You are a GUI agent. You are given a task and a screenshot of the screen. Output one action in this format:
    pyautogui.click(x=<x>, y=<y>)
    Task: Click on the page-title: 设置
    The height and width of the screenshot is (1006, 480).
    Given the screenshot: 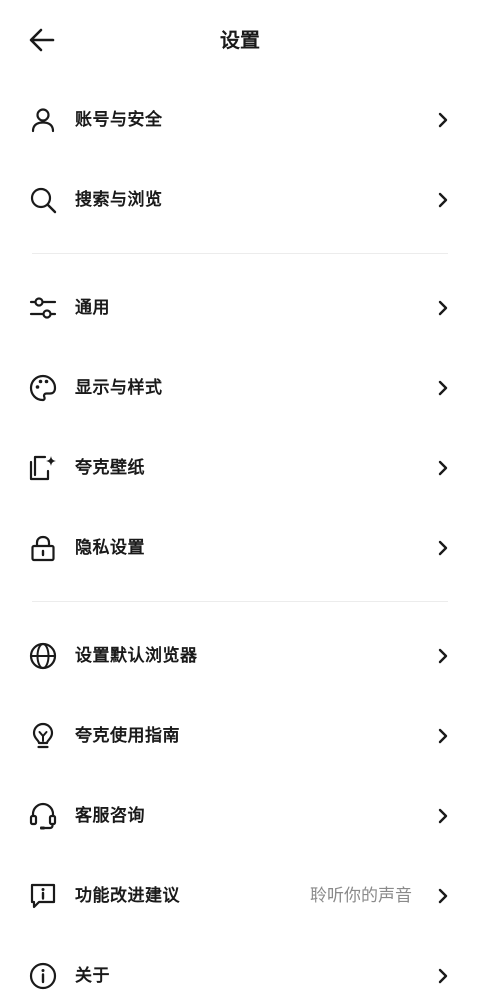 What is the action you would take?
    pyautogui.click(x=240, y=40)
    